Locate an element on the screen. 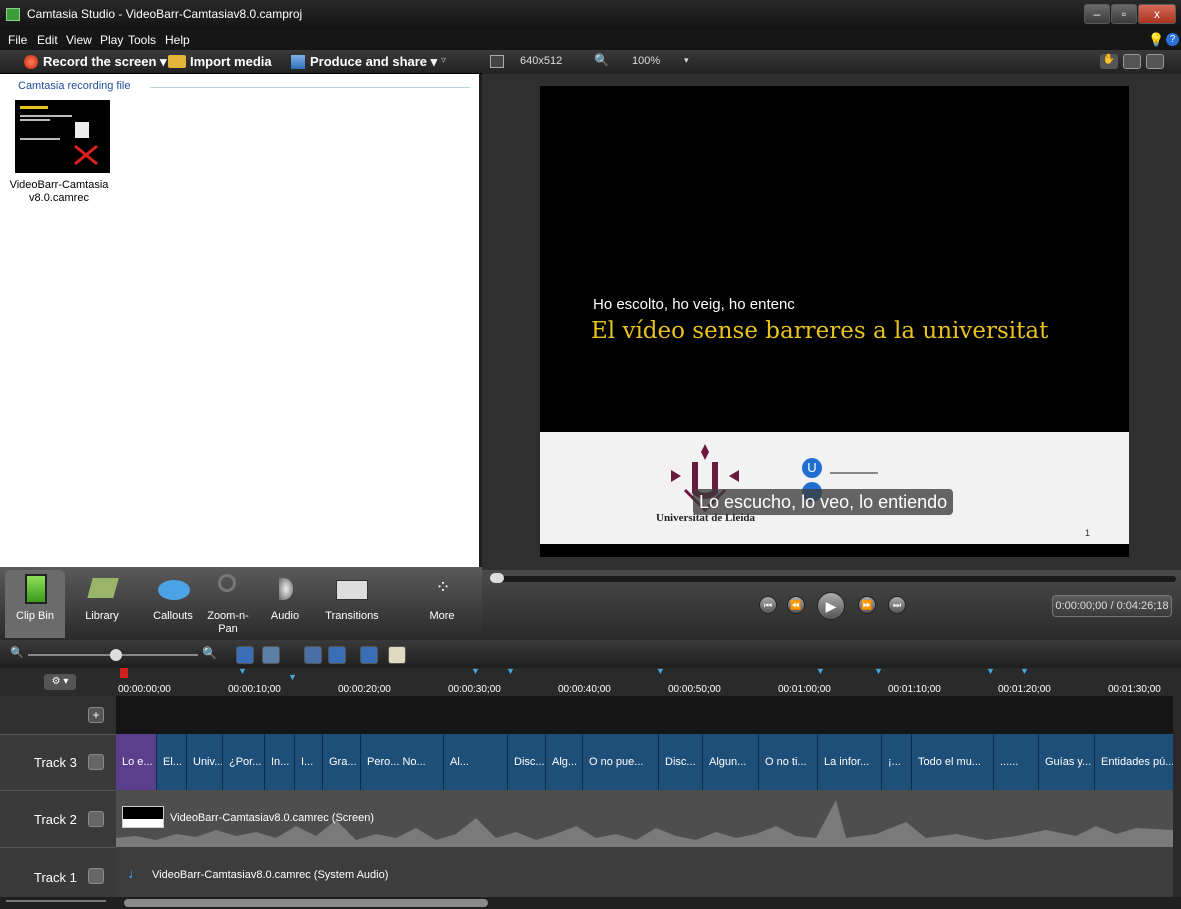 This screenshot has width=1181, height=909. track-1-header: Track 1 is located at coordinates (58, 872).